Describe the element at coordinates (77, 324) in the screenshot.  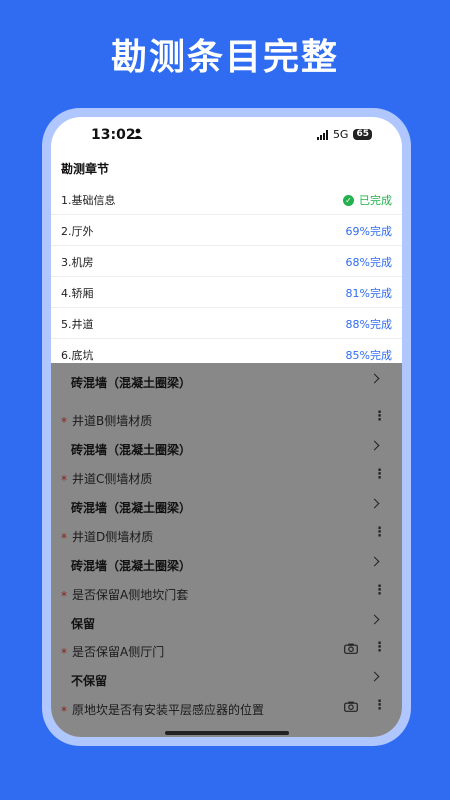
I see `chapter-label: 5.井道` at that location.